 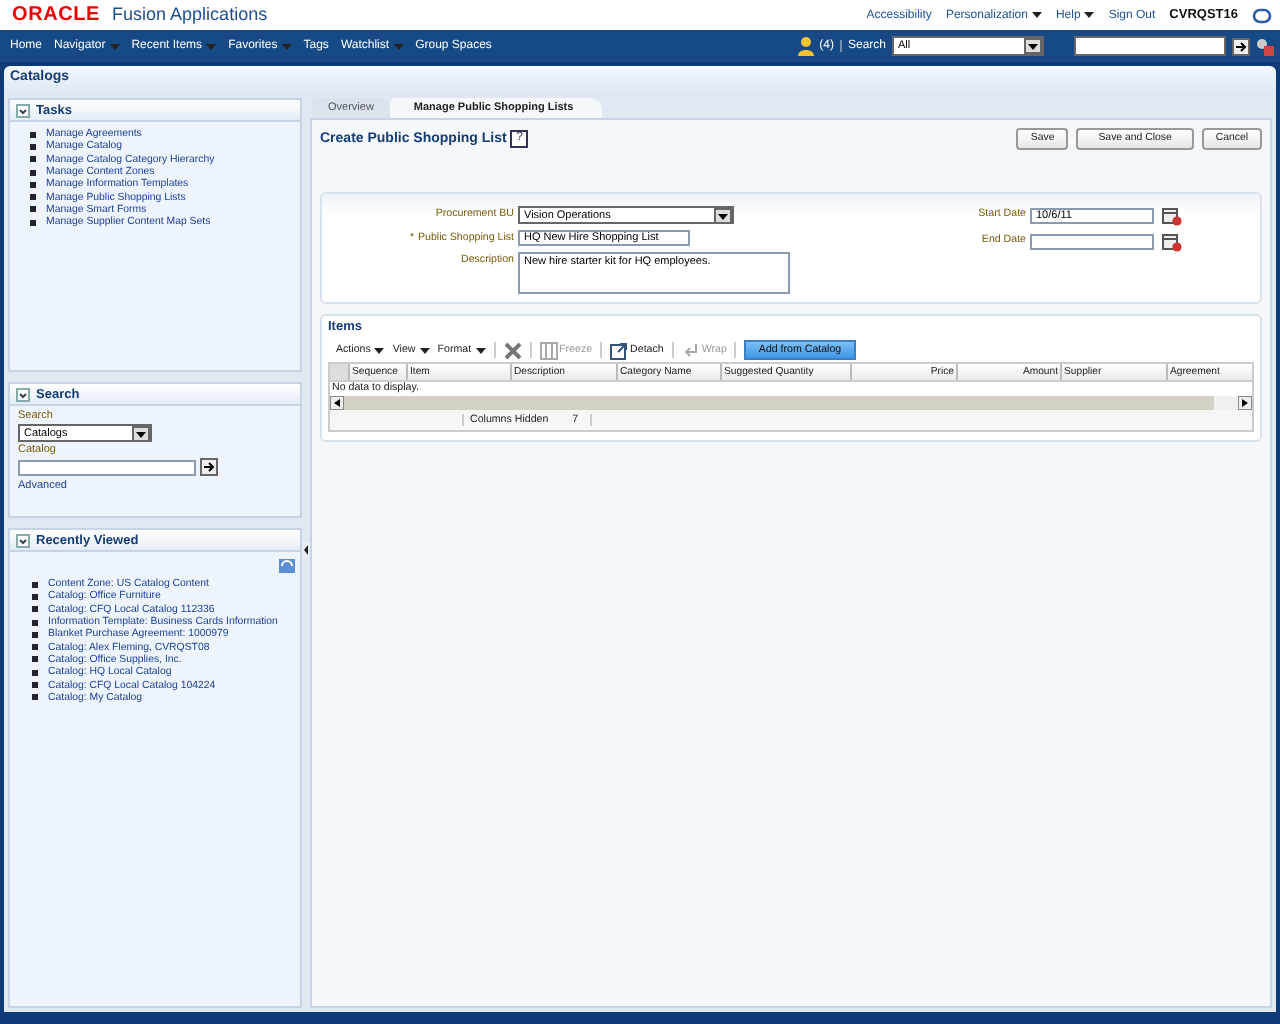 I want to click on delete-icon, so click(x=512, y=350).